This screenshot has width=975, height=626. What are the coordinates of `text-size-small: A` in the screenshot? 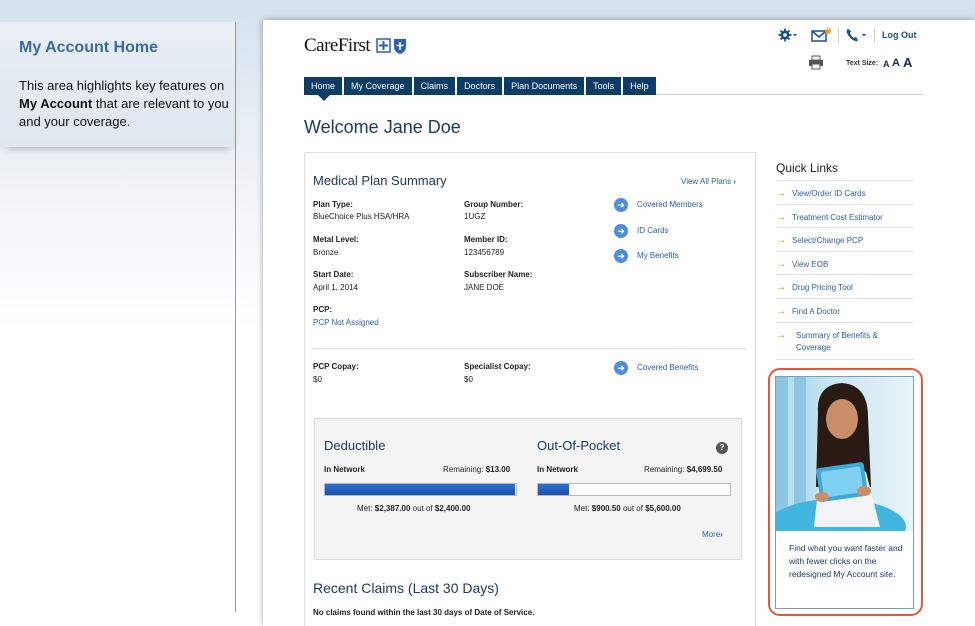 It's located at (886, 64).